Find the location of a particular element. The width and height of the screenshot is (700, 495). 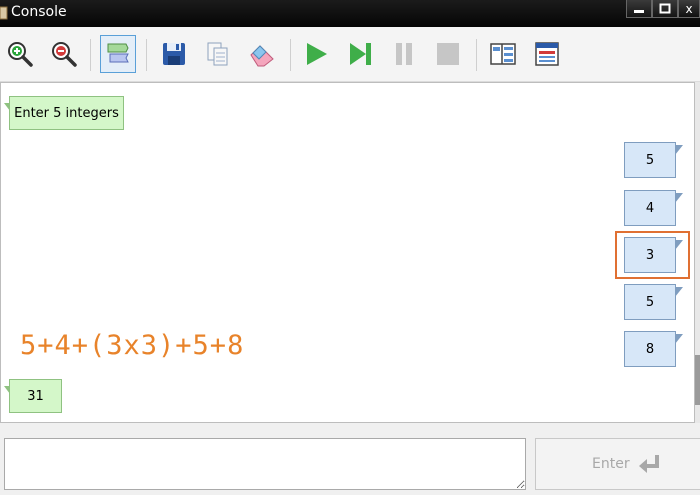

layout-window-button is located at coordinates (547, 54).